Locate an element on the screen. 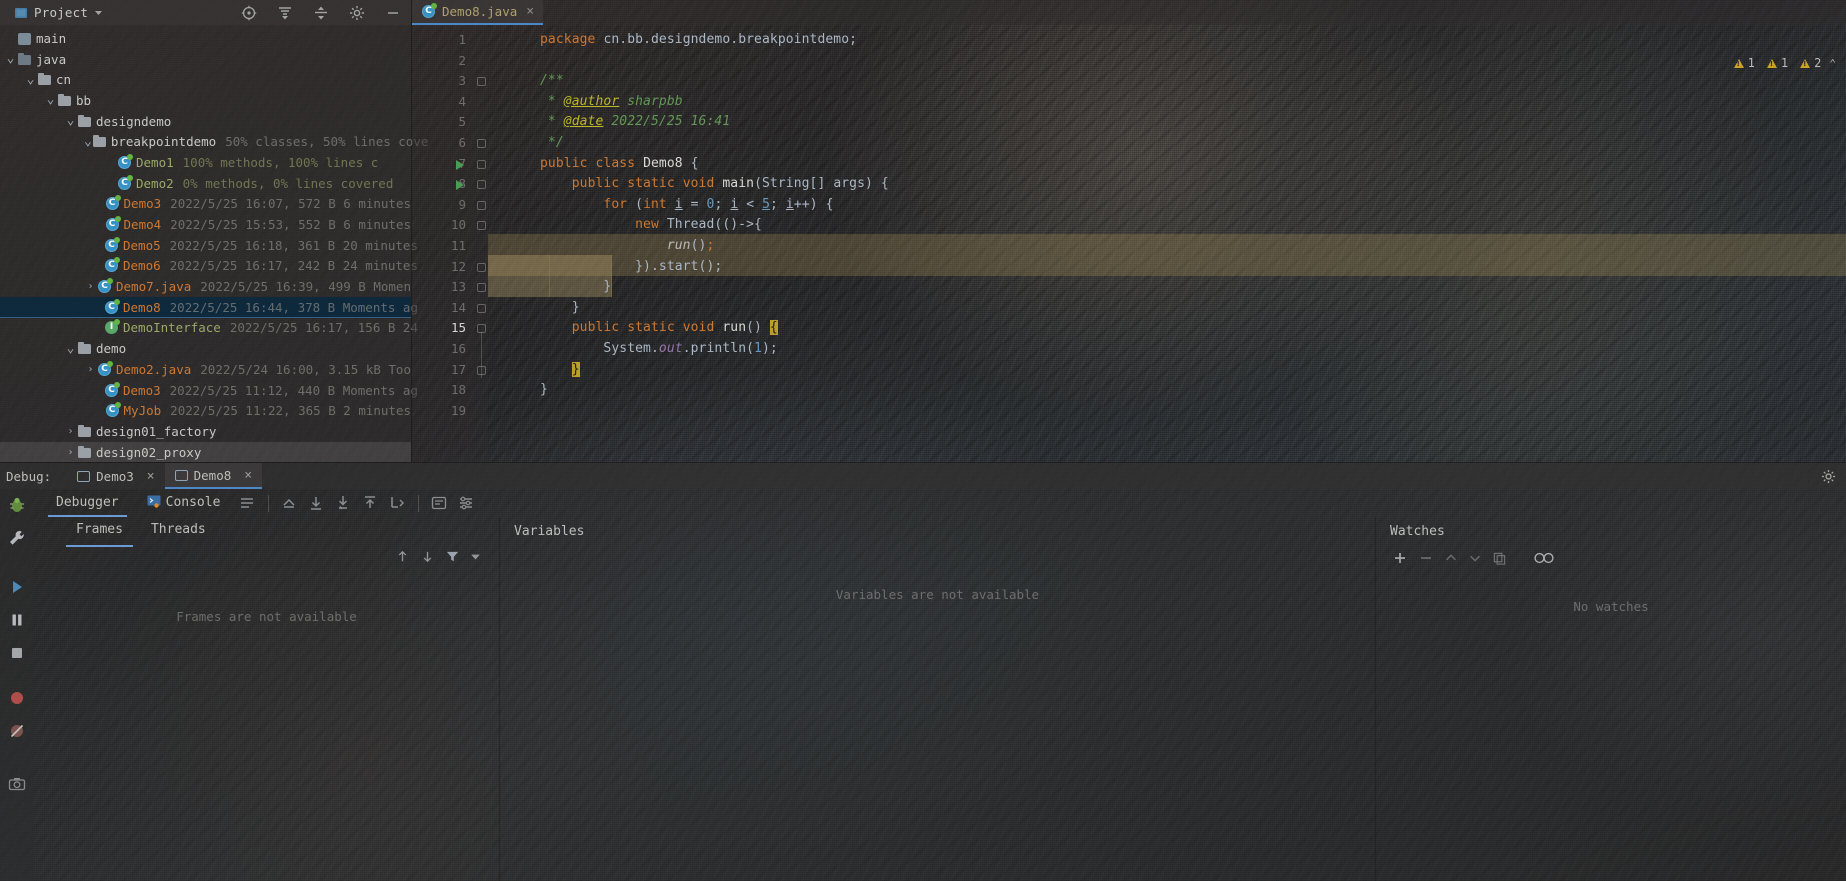 The width and height of the screenshot is (1846, 881). show-execution-point-icon is located at coordinates (289, 503).